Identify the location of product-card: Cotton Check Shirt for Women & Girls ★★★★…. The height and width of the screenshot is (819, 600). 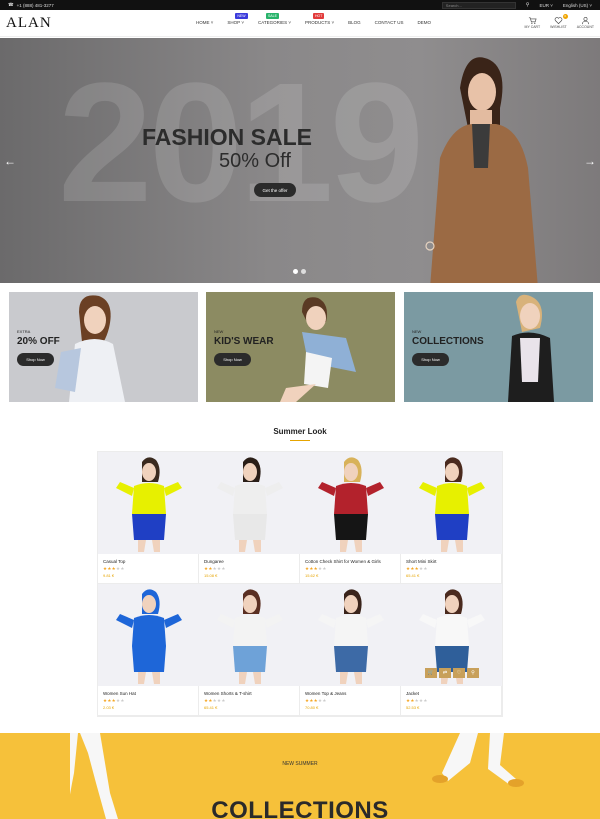
(350, 518).